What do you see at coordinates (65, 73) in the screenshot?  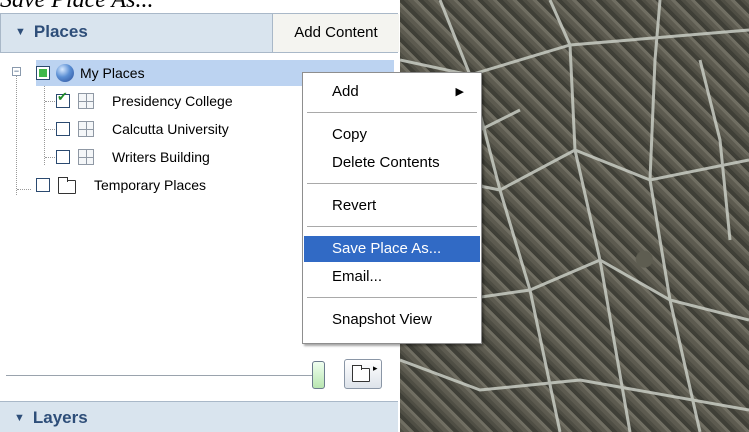 I see `my-places-globe-icon` at bounding box center [65, 73].